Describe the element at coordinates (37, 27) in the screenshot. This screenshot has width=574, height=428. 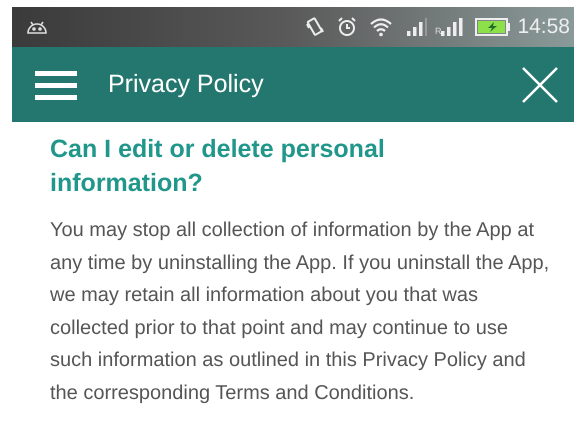
I see `android-icon` at that location.